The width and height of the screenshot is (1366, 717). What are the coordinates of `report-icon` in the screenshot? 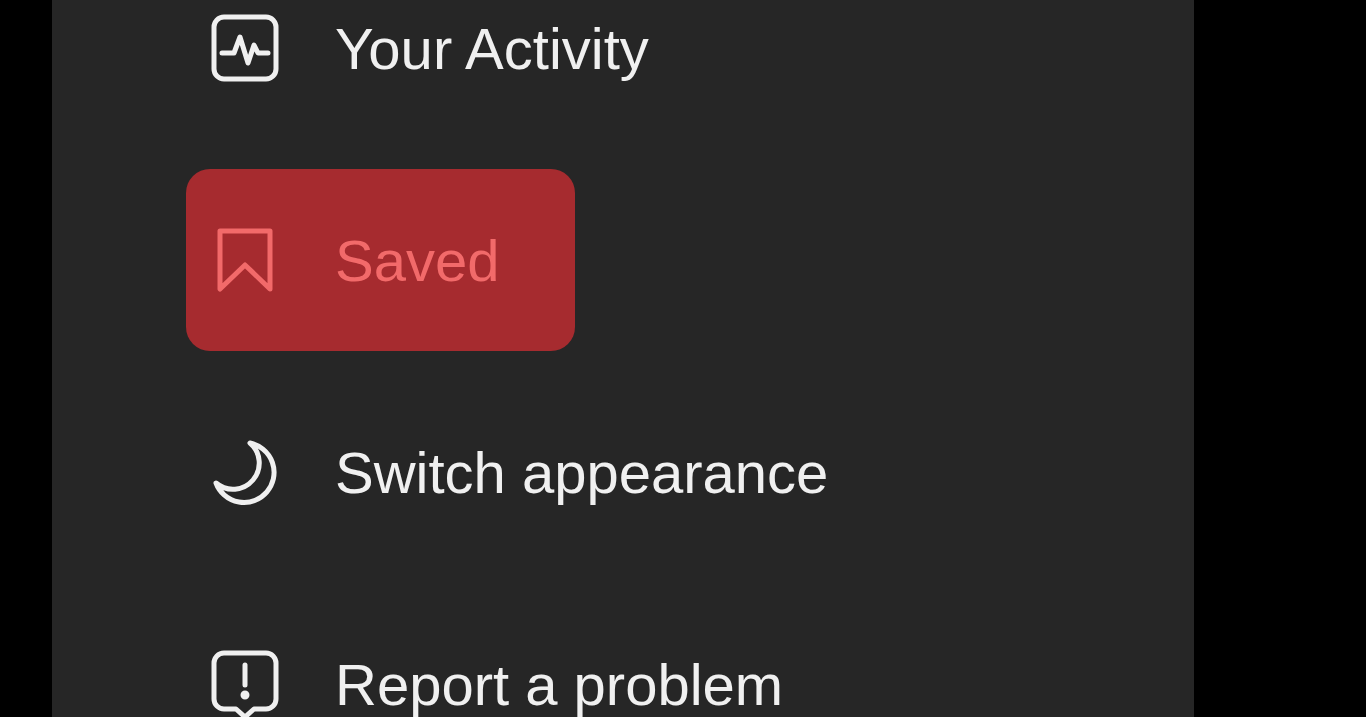 It's located at (245, 683).